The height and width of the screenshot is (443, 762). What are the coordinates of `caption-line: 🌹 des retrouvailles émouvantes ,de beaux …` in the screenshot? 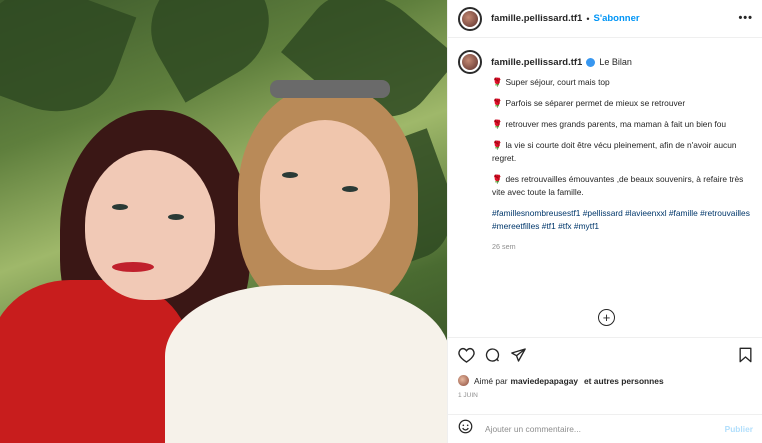 It's located at (624, 186).